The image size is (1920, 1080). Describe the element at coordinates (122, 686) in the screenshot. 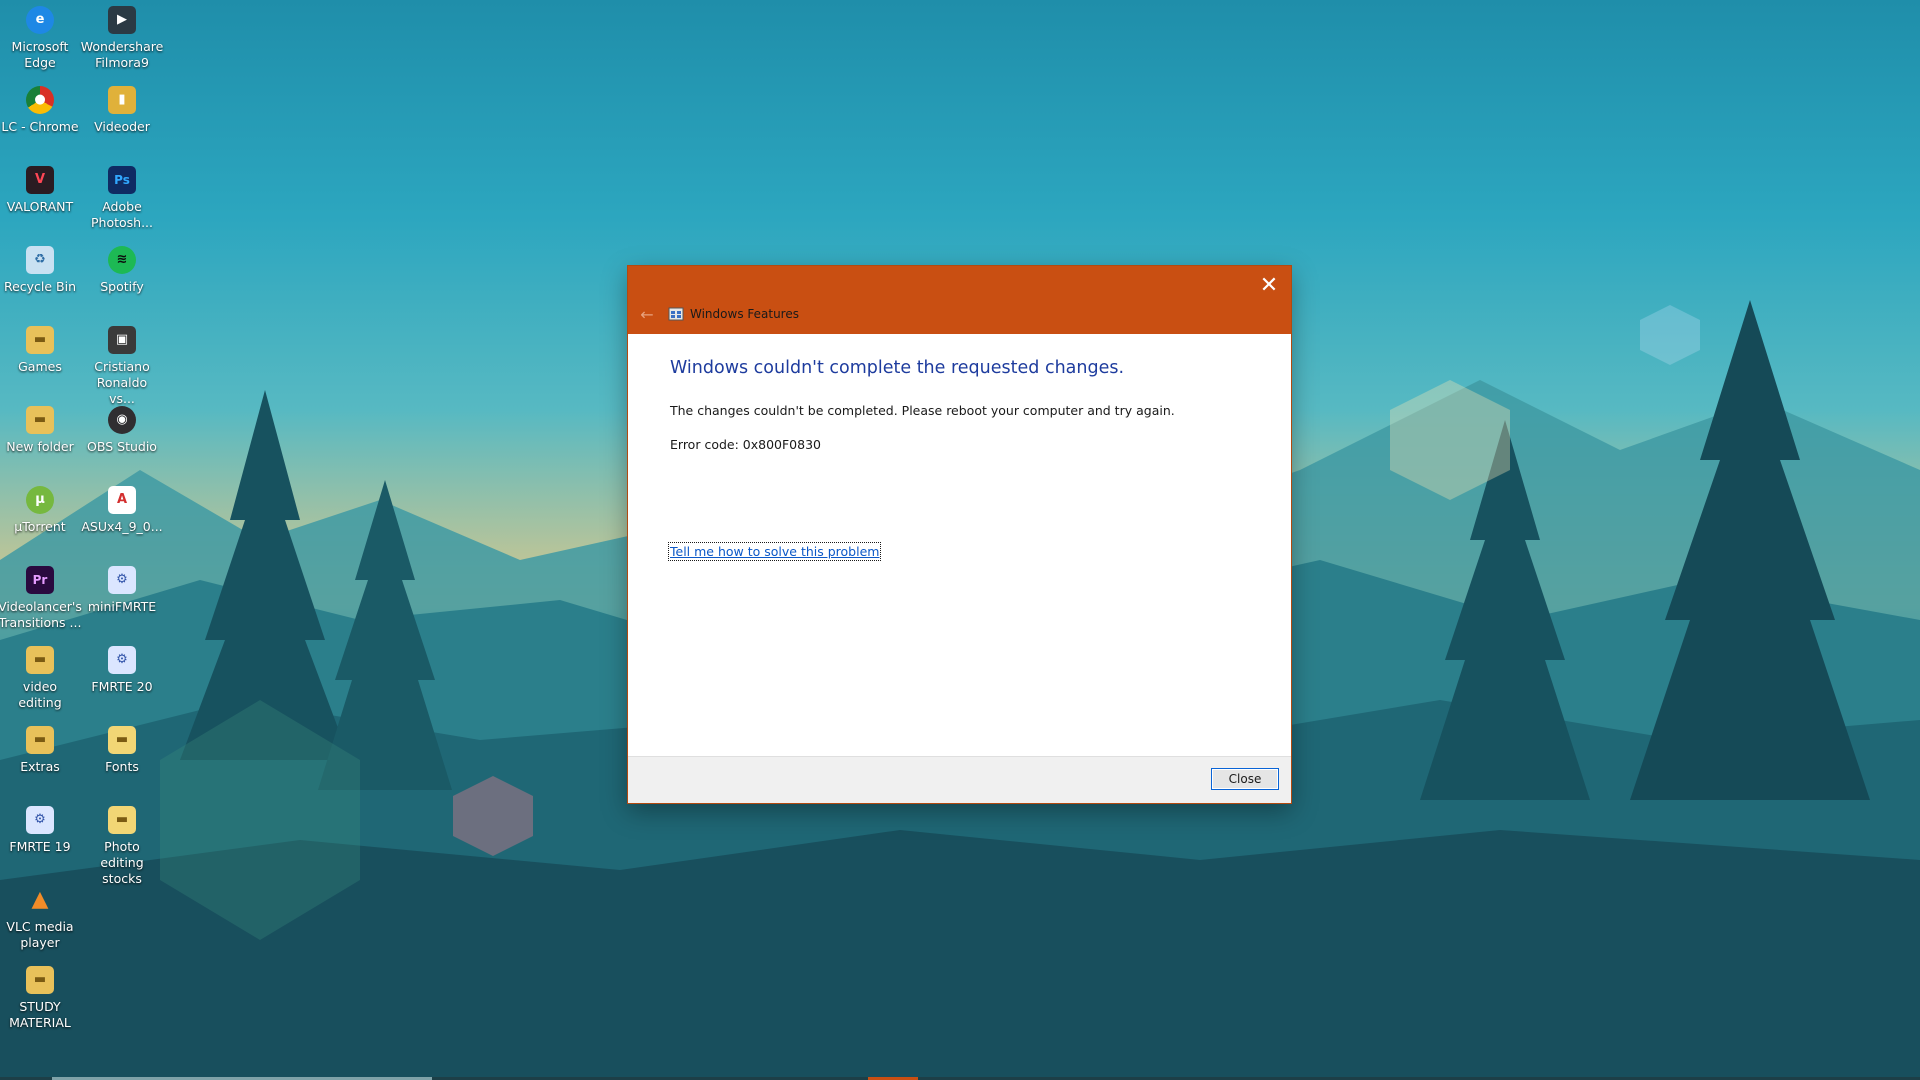

I see `desktop-icon-label: FMRTE 20` at that location.